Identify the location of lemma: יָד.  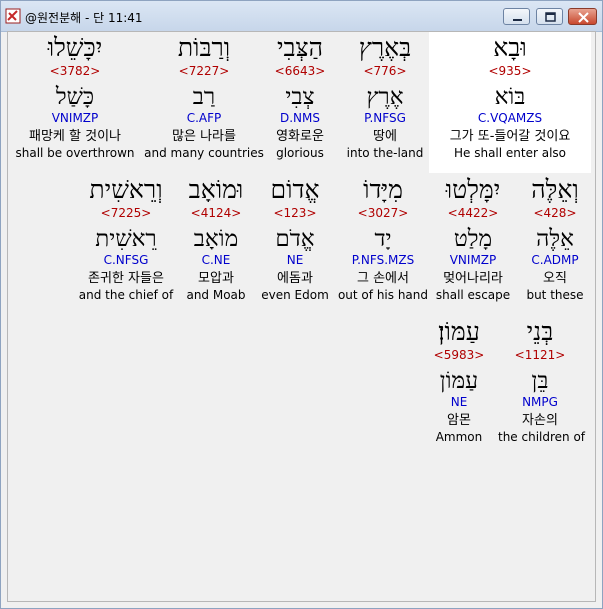
(383, 239).